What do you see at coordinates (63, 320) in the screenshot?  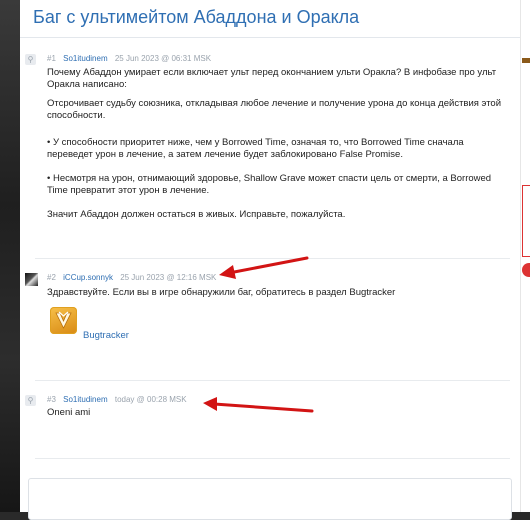 I see `bugtracker-logo-icon` at bounding box center [63, 320].